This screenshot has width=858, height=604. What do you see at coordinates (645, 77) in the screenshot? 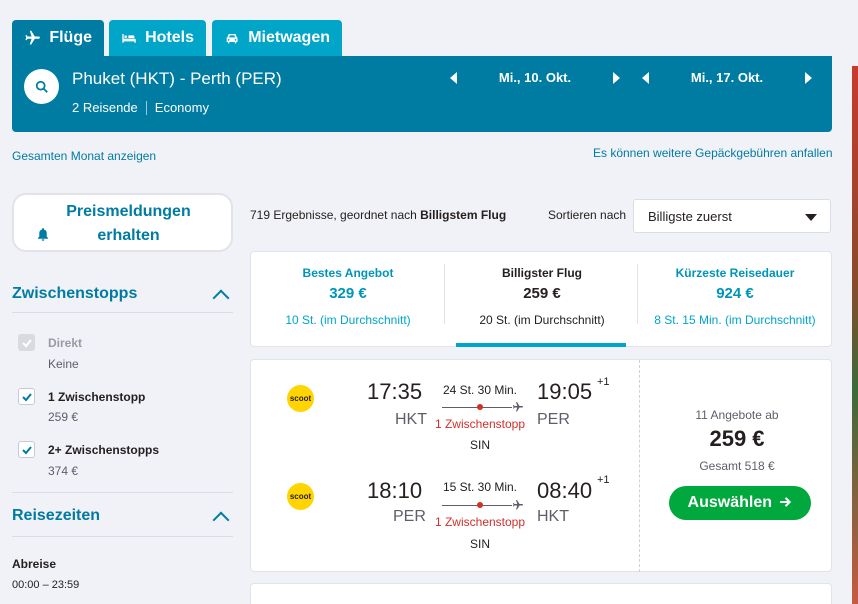
I see `prev-return-date-icon` at bounding box center [645, 77].